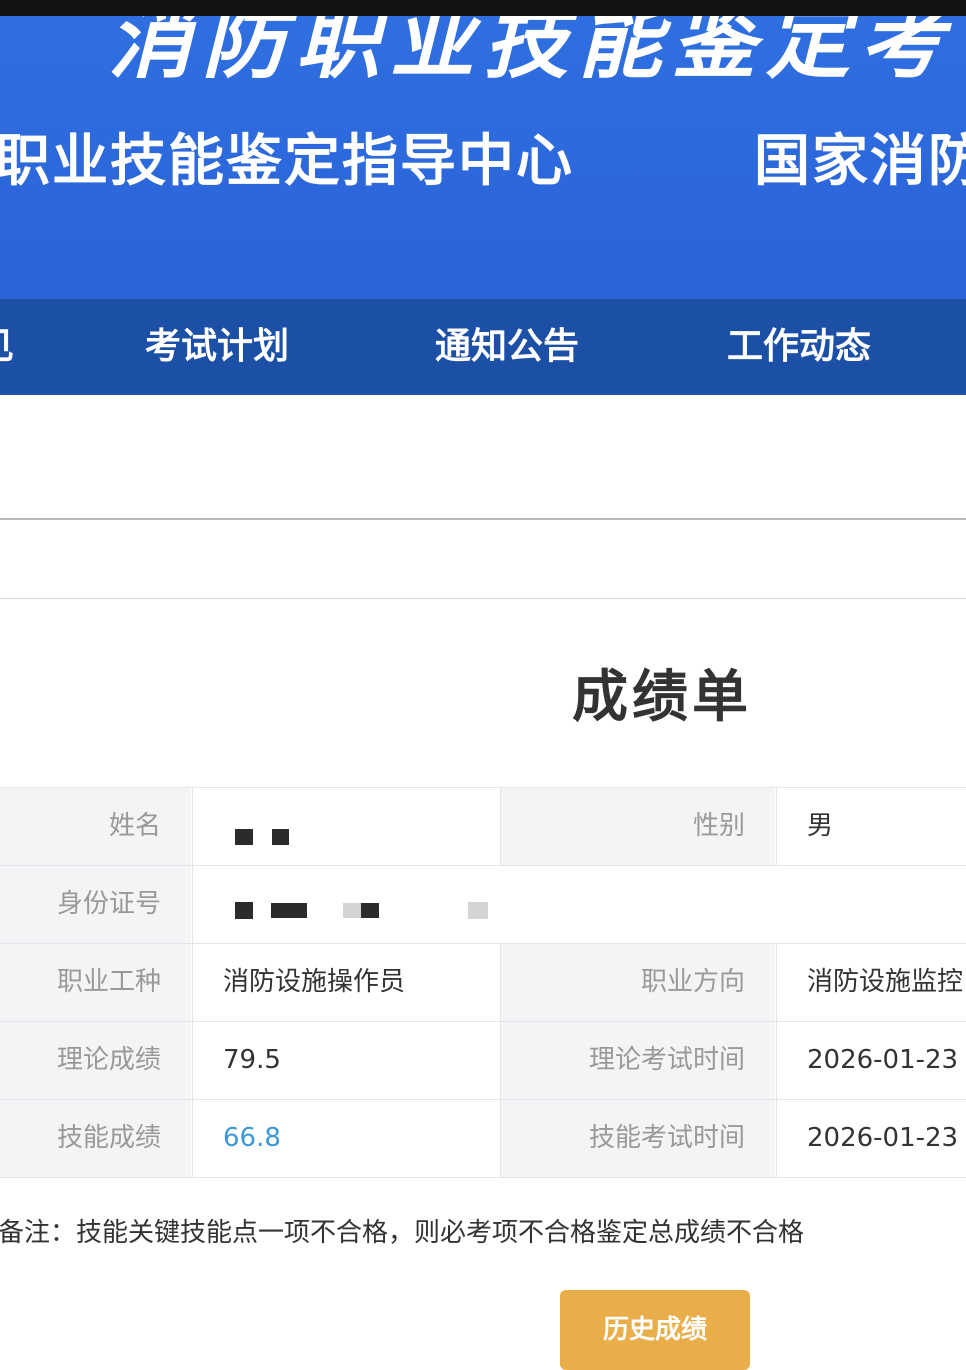  Describe the element at coordinates (871, 1060) in the screenshot. I see `theory-exam-time-value: 2026-01-23` at that location.